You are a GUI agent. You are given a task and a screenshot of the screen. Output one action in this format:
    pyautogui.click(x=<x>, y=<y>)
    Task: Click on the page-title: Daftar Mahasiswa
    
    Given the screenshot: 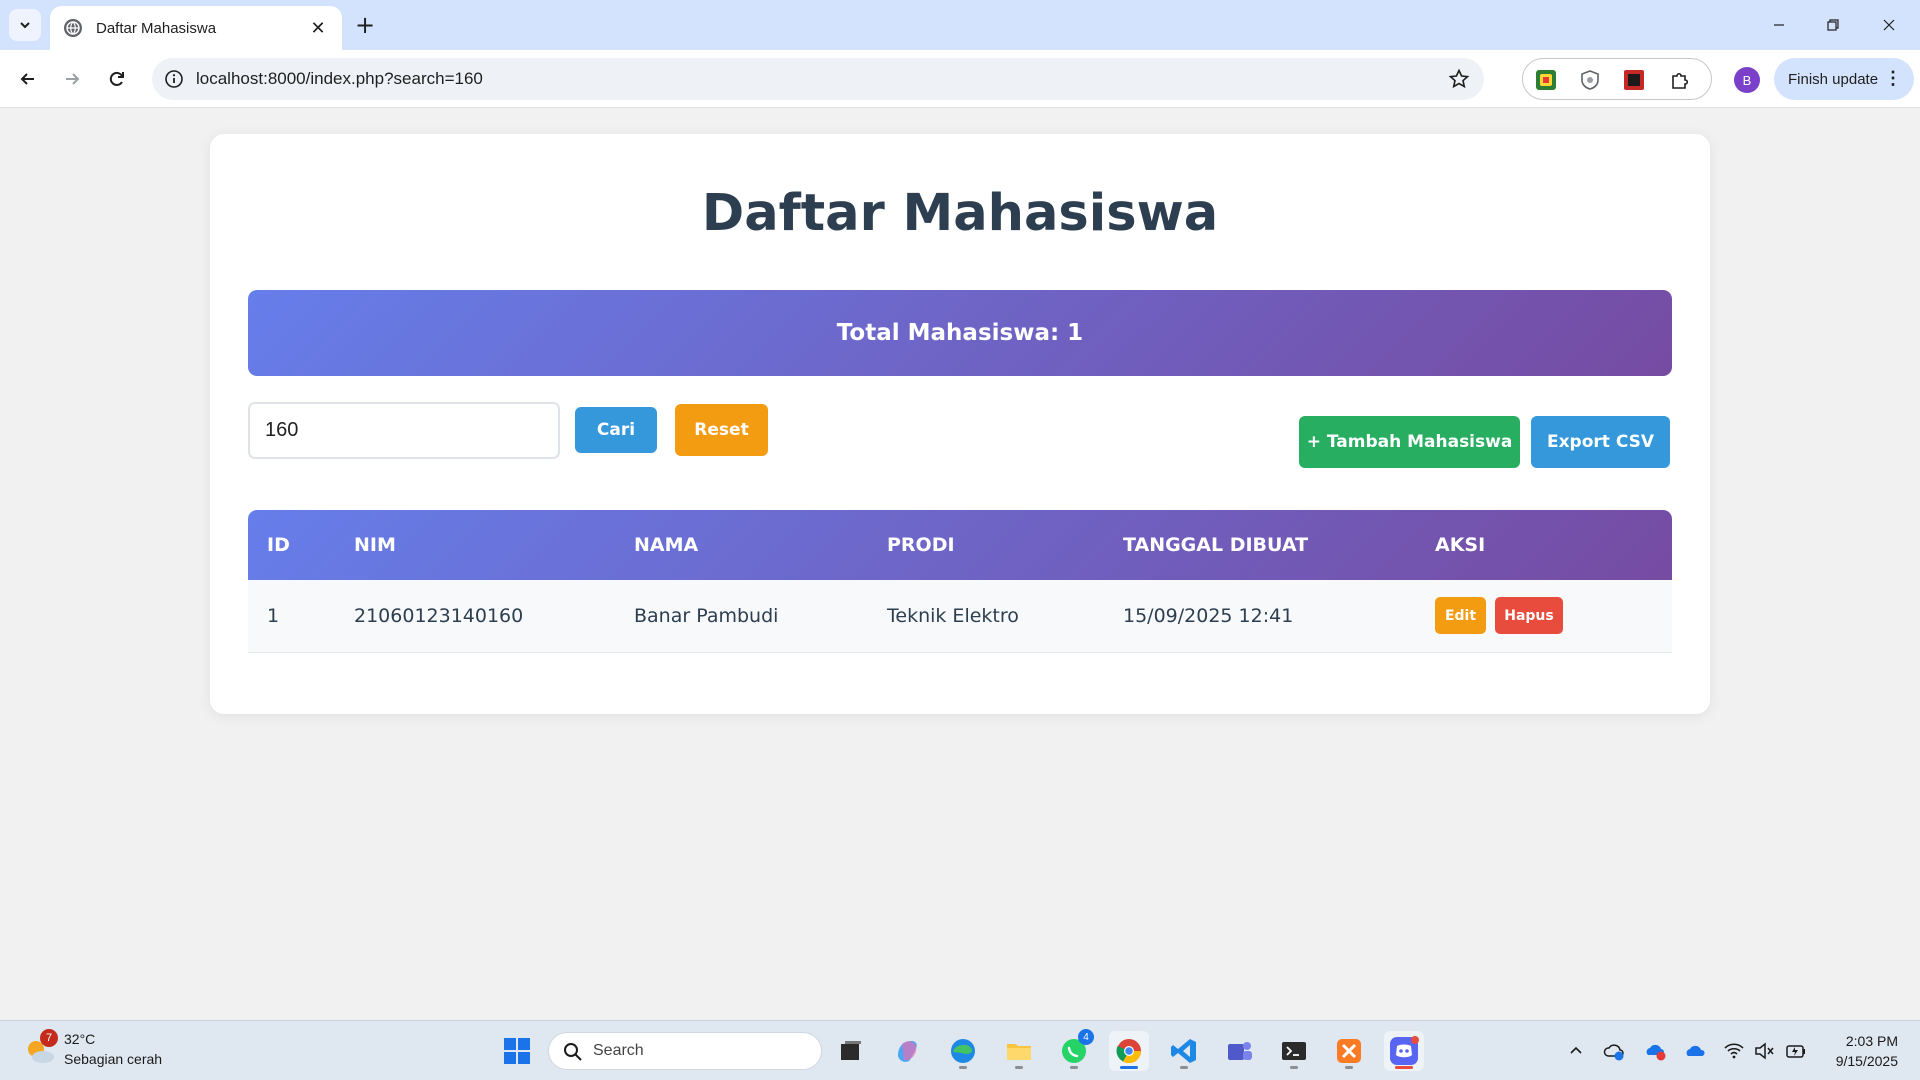 What is the action you would take?
    pyautogui.click(x=960, y=213)
    